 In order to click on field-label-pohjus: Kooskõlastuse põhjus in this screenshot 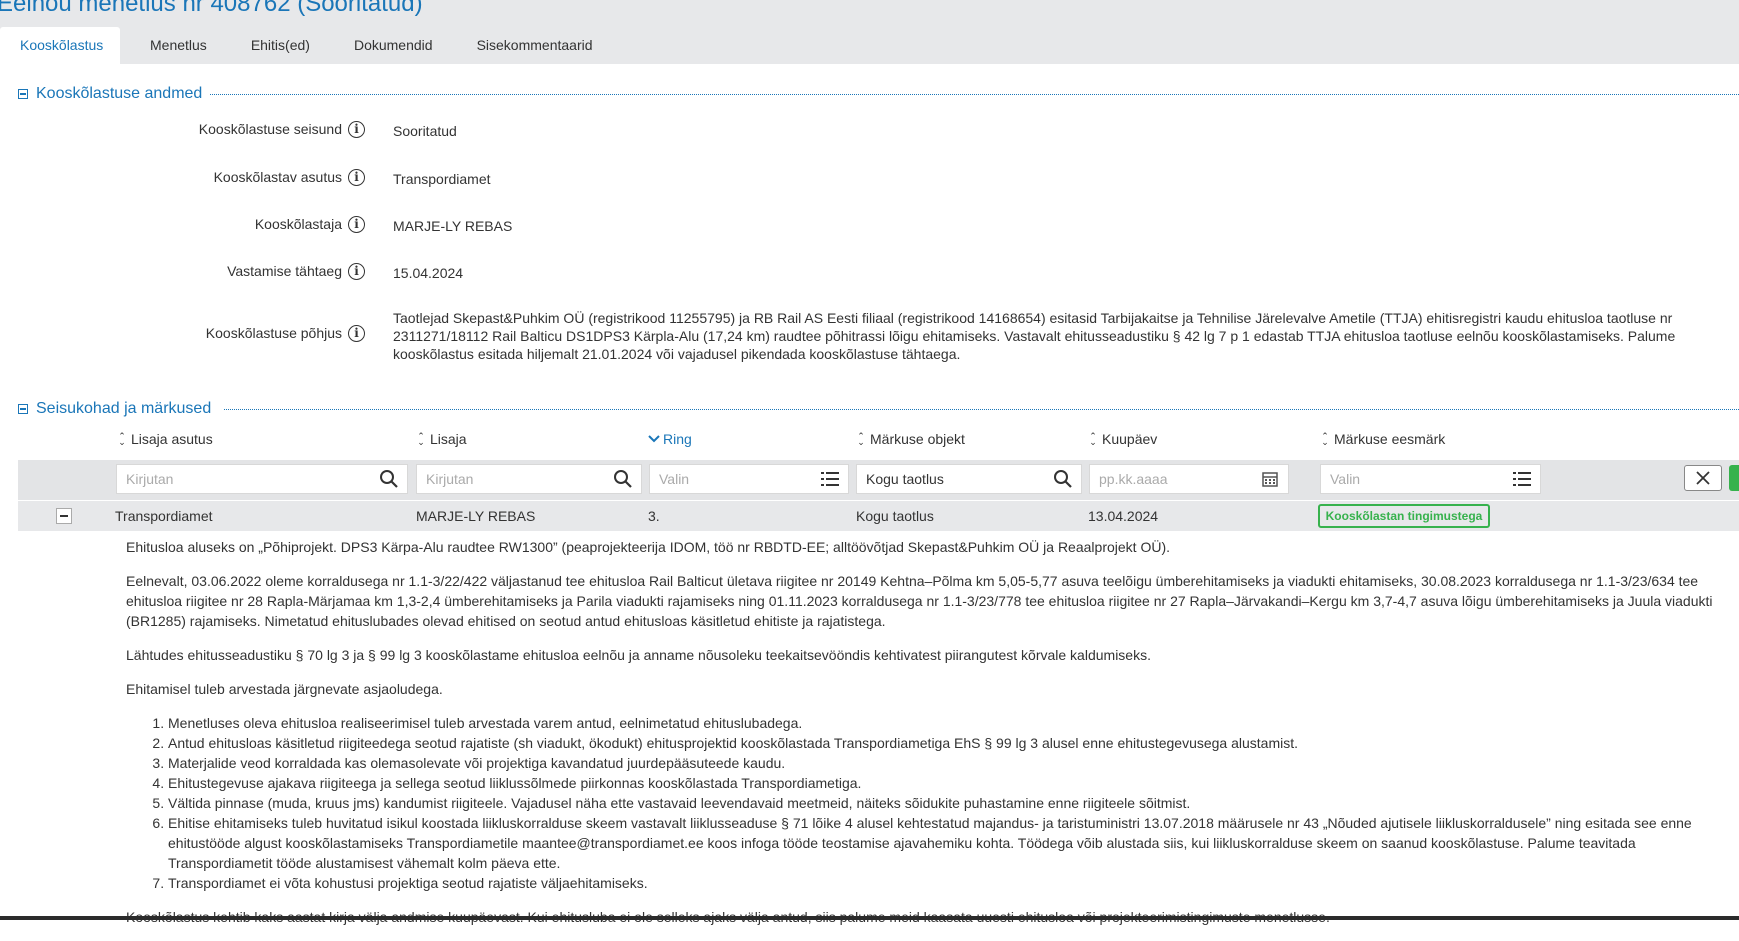, I will do `click(273, 333)`.